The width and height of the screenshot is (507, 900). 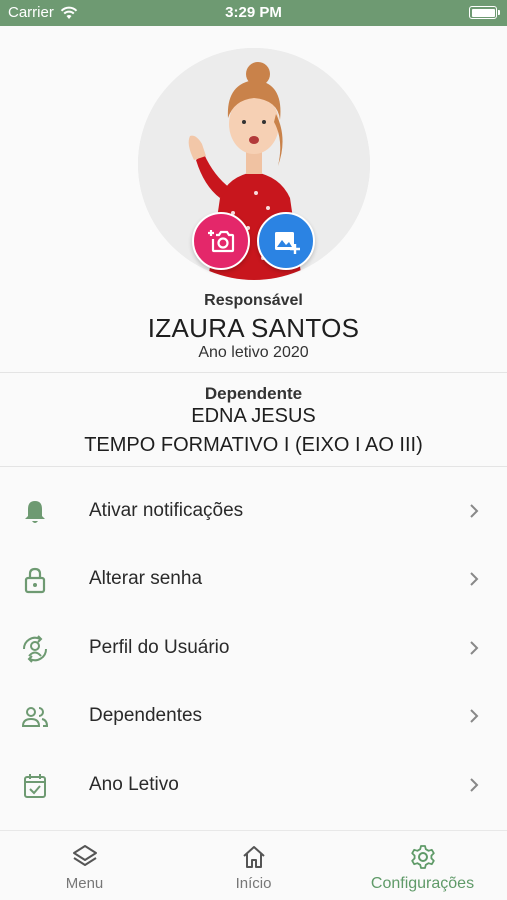 I want to click on tab-bar: Menu Início Configurações, so click(x=253, y=865).